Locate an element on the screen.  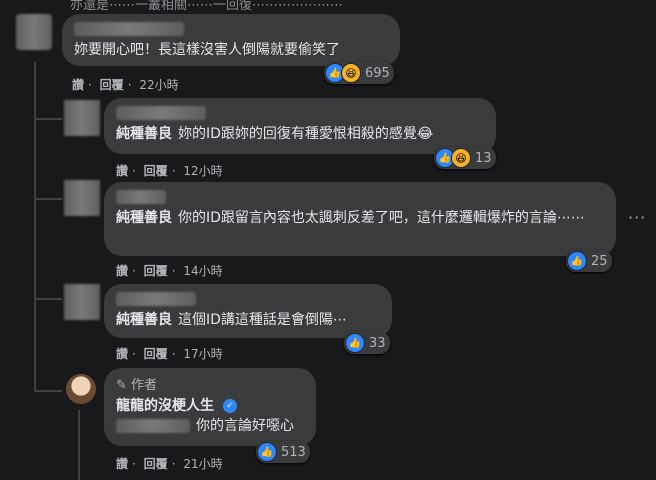
timestamp: 12小時 is located at coordinates (202, 171).